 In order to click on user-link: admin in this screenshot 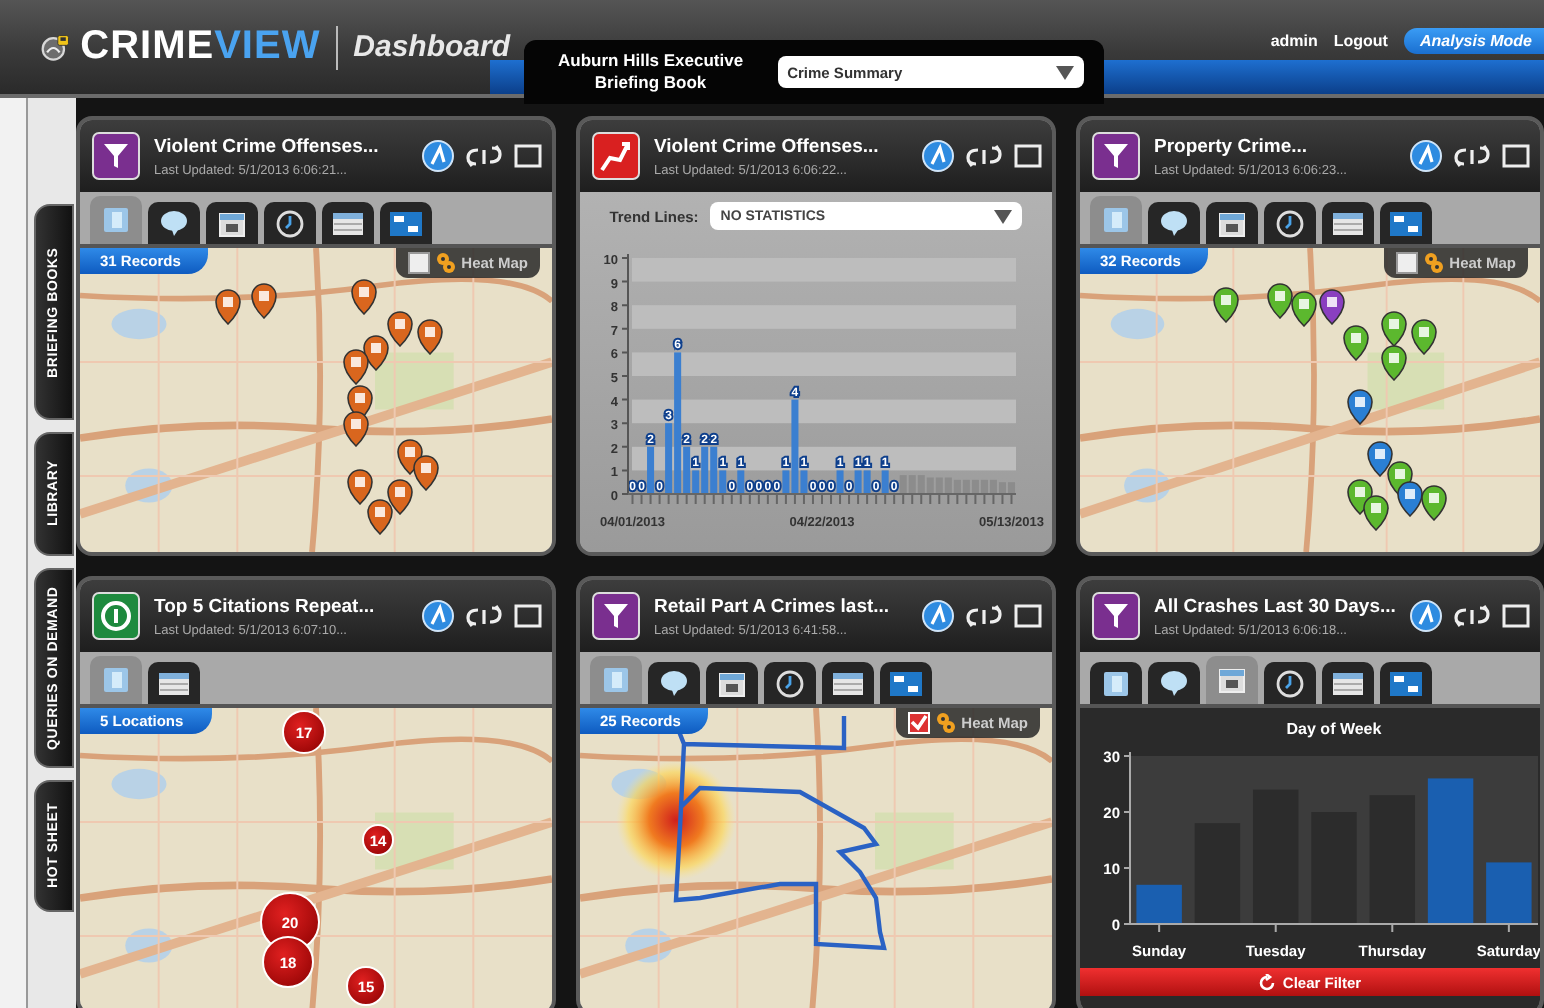, I will do `click(1294, 41)`.